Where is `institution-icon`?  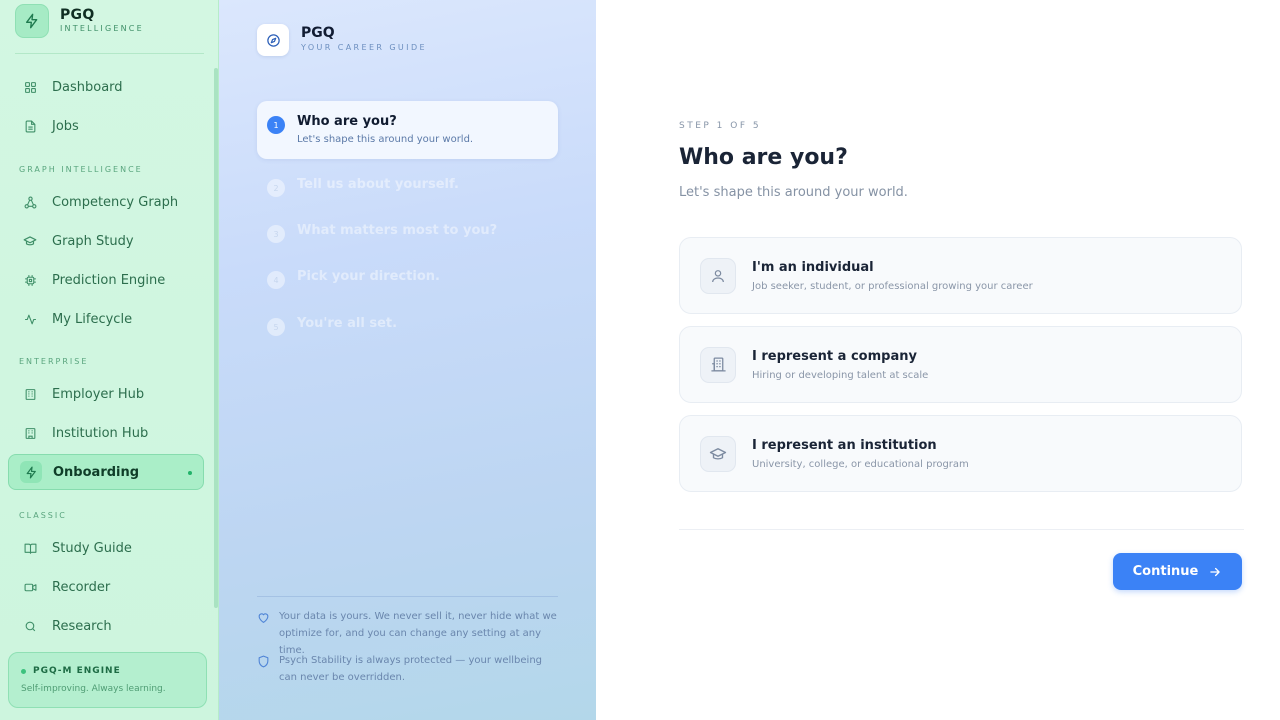
institution-icon is located at coordinates (30, 433).